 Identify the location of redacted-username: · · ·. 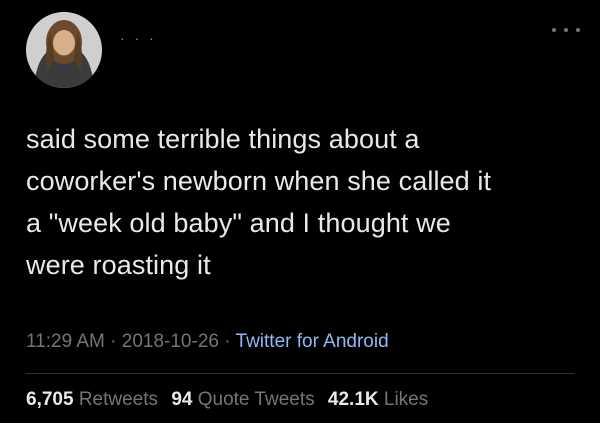
(138, 38).